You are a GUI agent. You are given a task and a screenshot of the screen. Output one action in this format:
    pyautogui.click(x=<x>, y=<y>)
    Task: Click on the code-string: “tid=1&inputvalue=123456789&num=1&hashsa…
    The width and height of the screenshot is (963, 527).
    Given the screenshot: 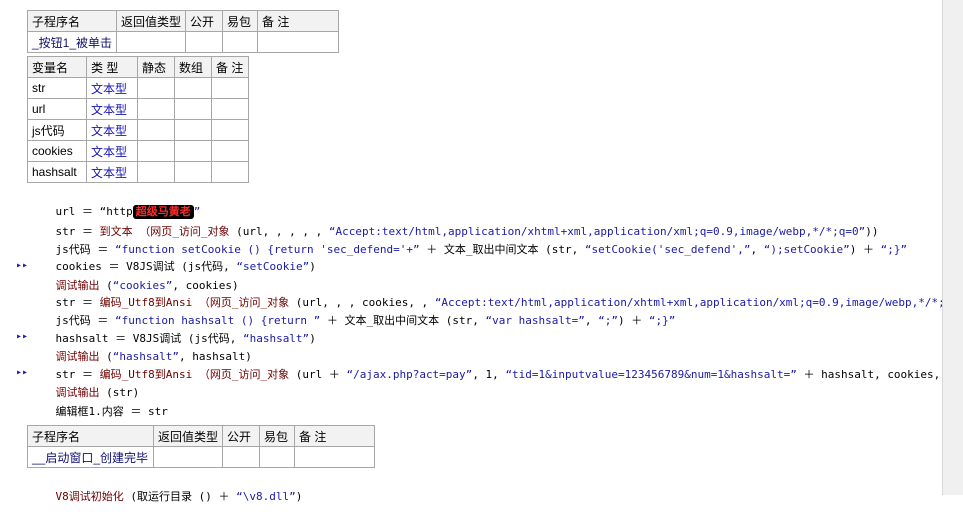 What is the action you would take?
    pyautogui.click(x=651, y=374)
    